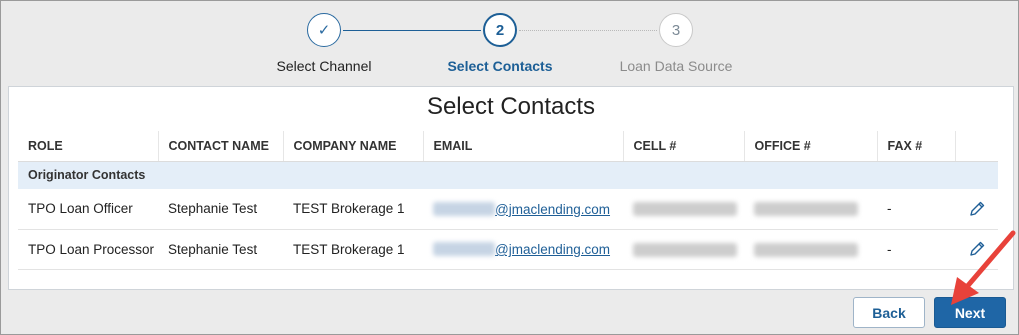 This screenshot has height=335, width=1019. Describe the element at coordinates (324, 30) in the screenshot. I see `step-1-checkmark-icon: ✓` at that location.